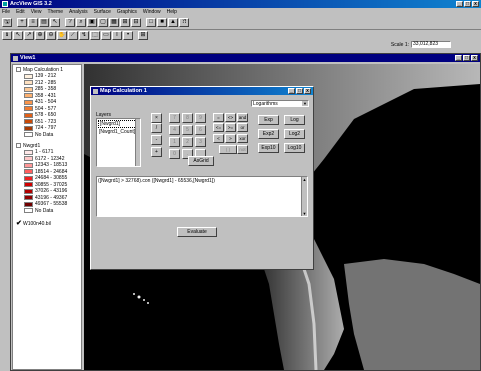 Image resolution: width=481 pixels, height=371 pixels. I want to click on digit-button: 8, so click(187, 118).